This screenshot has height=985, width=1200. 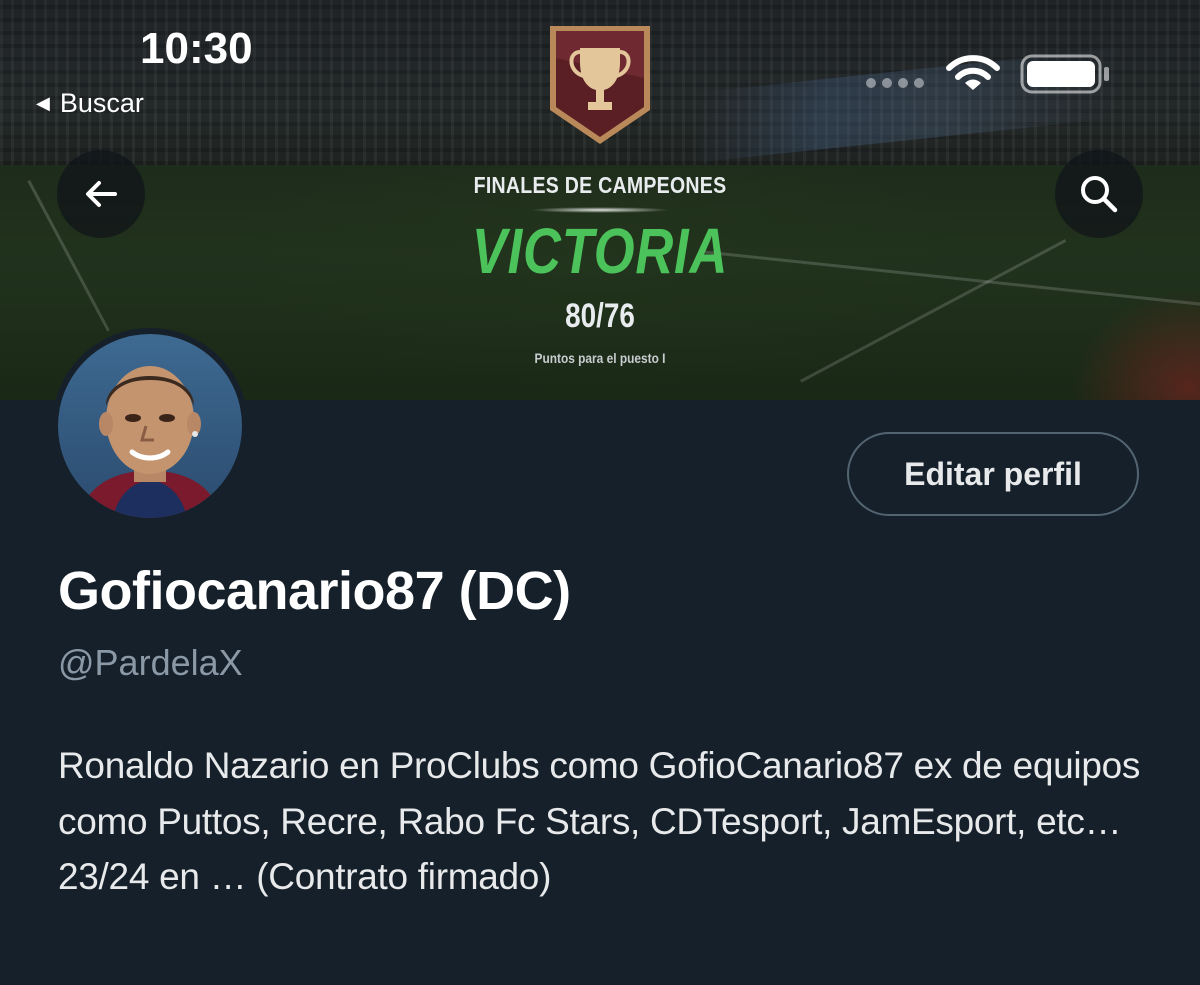 What do you see at coordinates (600, 85) in the screenshot?
I see `trophy-icon` at bounding box center [600, 85].